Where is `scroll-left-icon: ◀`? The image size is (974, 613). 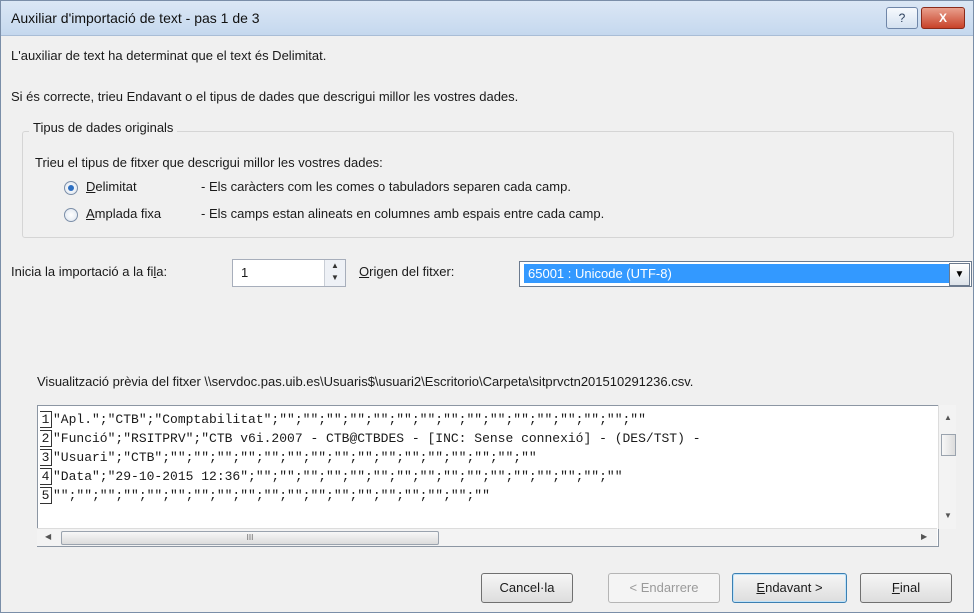 scroll-left-icon: ◀ is located at coordinates (48, 536).